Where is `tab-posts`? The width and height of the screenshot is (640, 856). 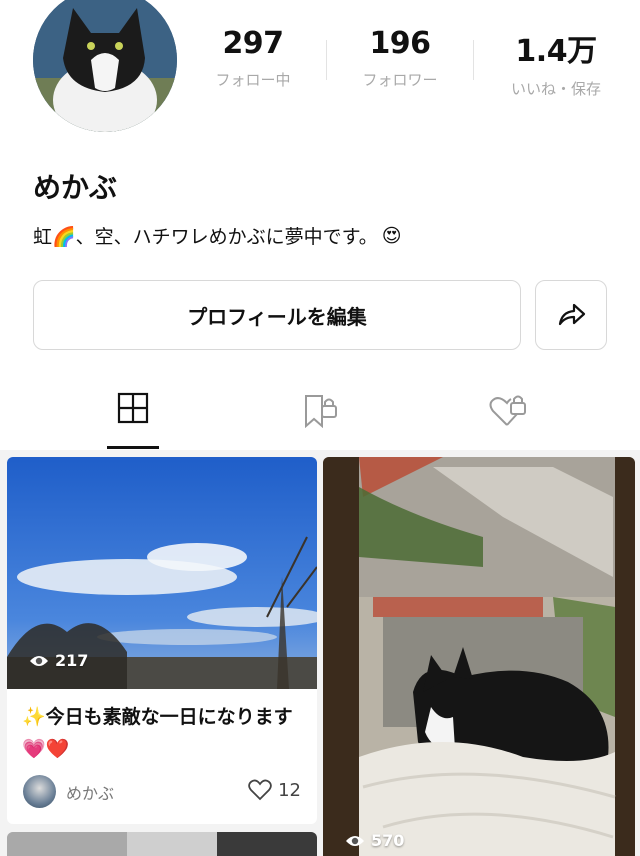
tab-posts is located at coordinates (133, 417).